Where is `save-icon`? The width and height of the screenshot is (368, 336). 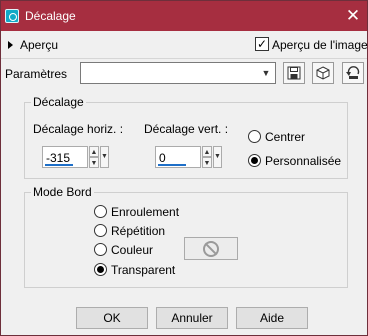 save-icon is located at coordinates (294, 73).